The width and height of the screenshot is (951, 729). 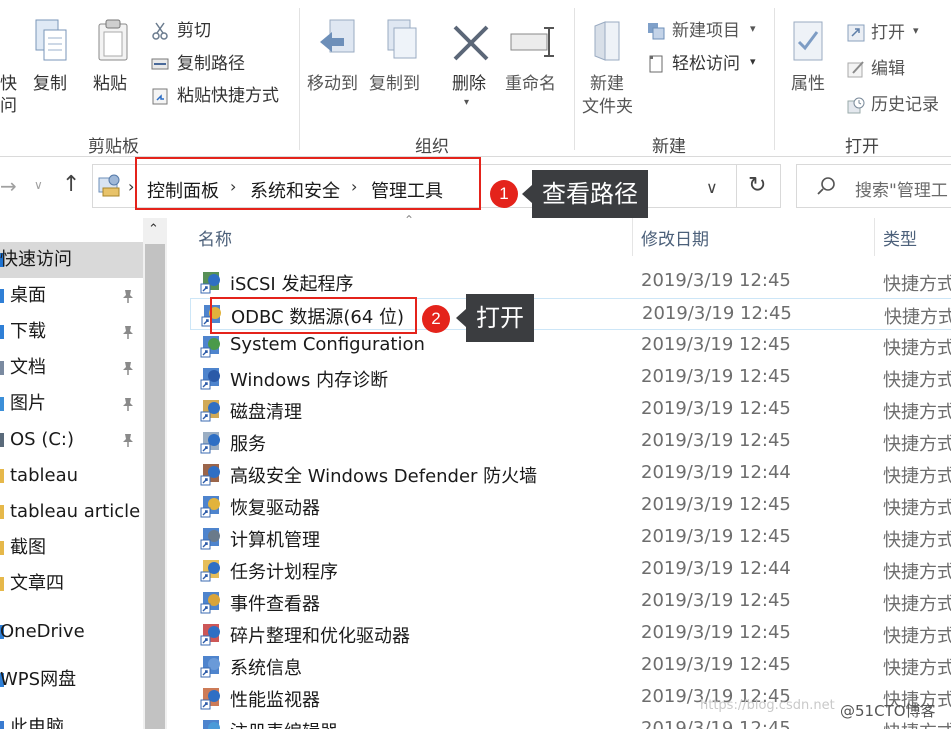 What do you see at coordinates (8, 186) in the screenshot?
I see `forward-arrow-icon: →` at bounding box center [8, 186].